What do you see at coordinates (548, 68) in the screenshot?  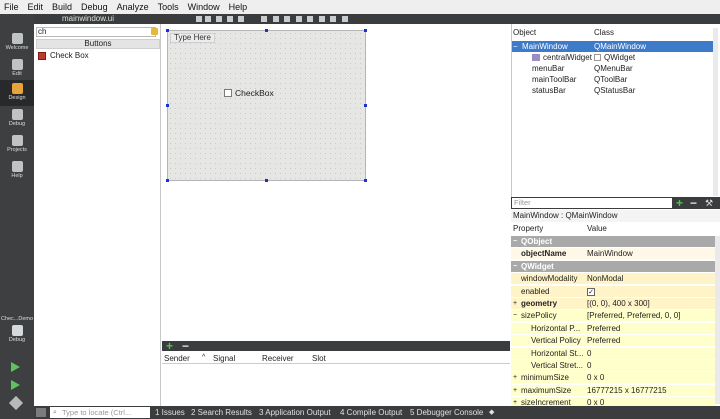 I see `object-row-menubar: menuBar` at bounding box center [548, 68].